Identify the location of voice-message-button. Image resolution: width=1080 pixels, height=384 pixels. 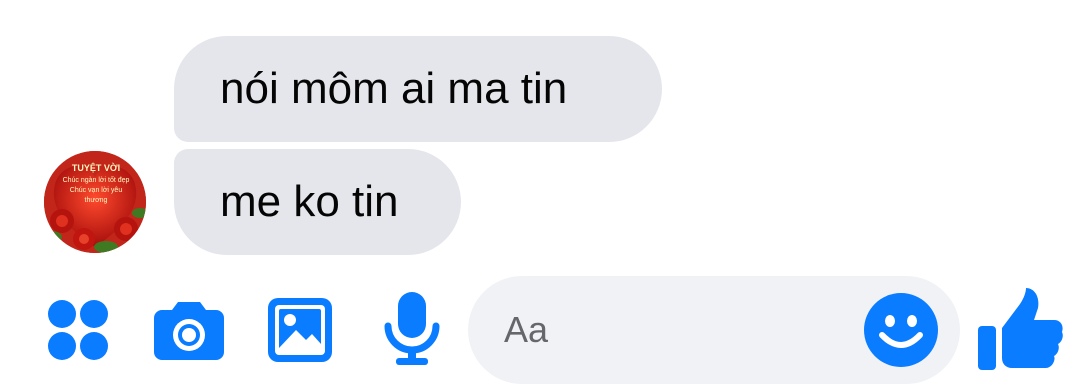
(412, 329).